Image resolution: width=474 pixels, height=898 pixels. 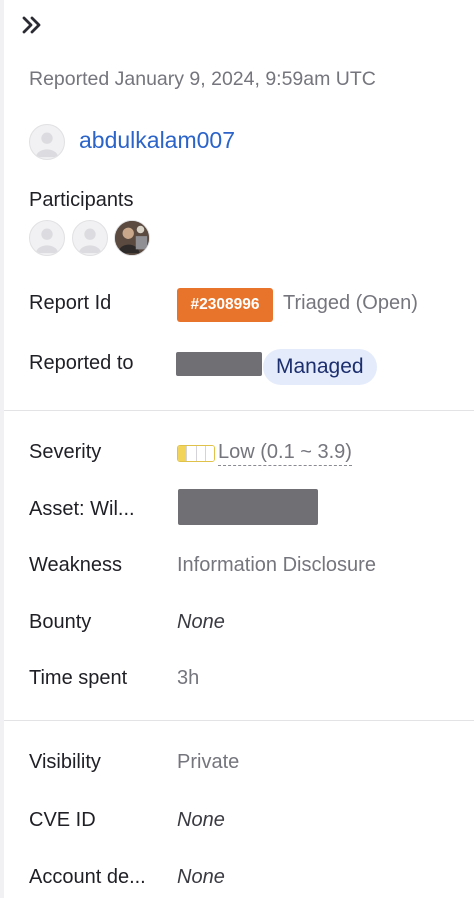 What do you see at coordinates (76, 565) in the screenshot?
I see `weakness-label: Weakness` at bounding box center [76, 565].